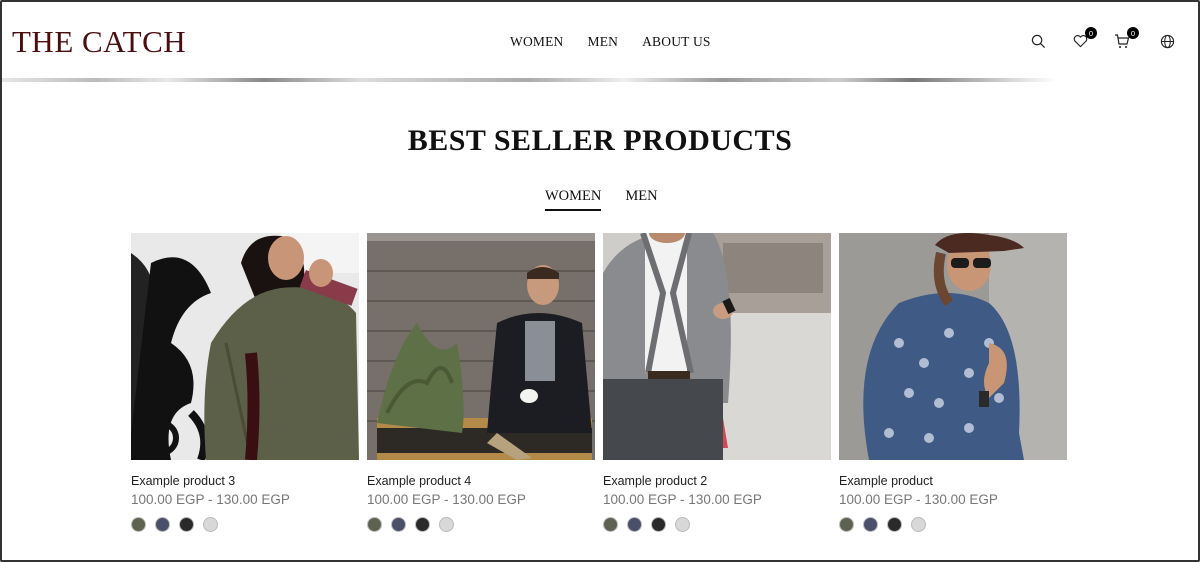 This screenshot has width=1200, height=562. What do you see at coordinates (717, 481) in the screenshot?
I see `product-name: Example product 2` at bounding box center [717, 481].